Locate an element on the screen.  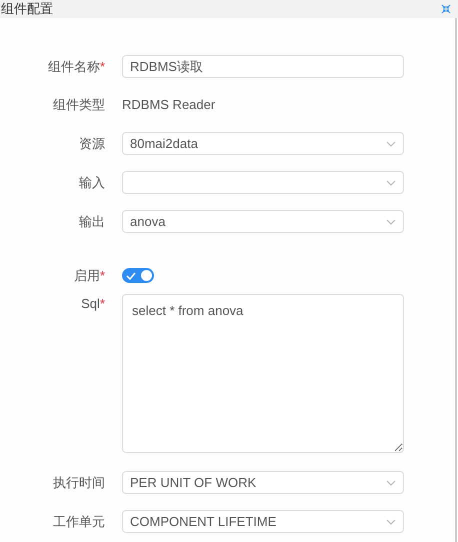
field-label: 启用 is located at coordinates (87, 275).